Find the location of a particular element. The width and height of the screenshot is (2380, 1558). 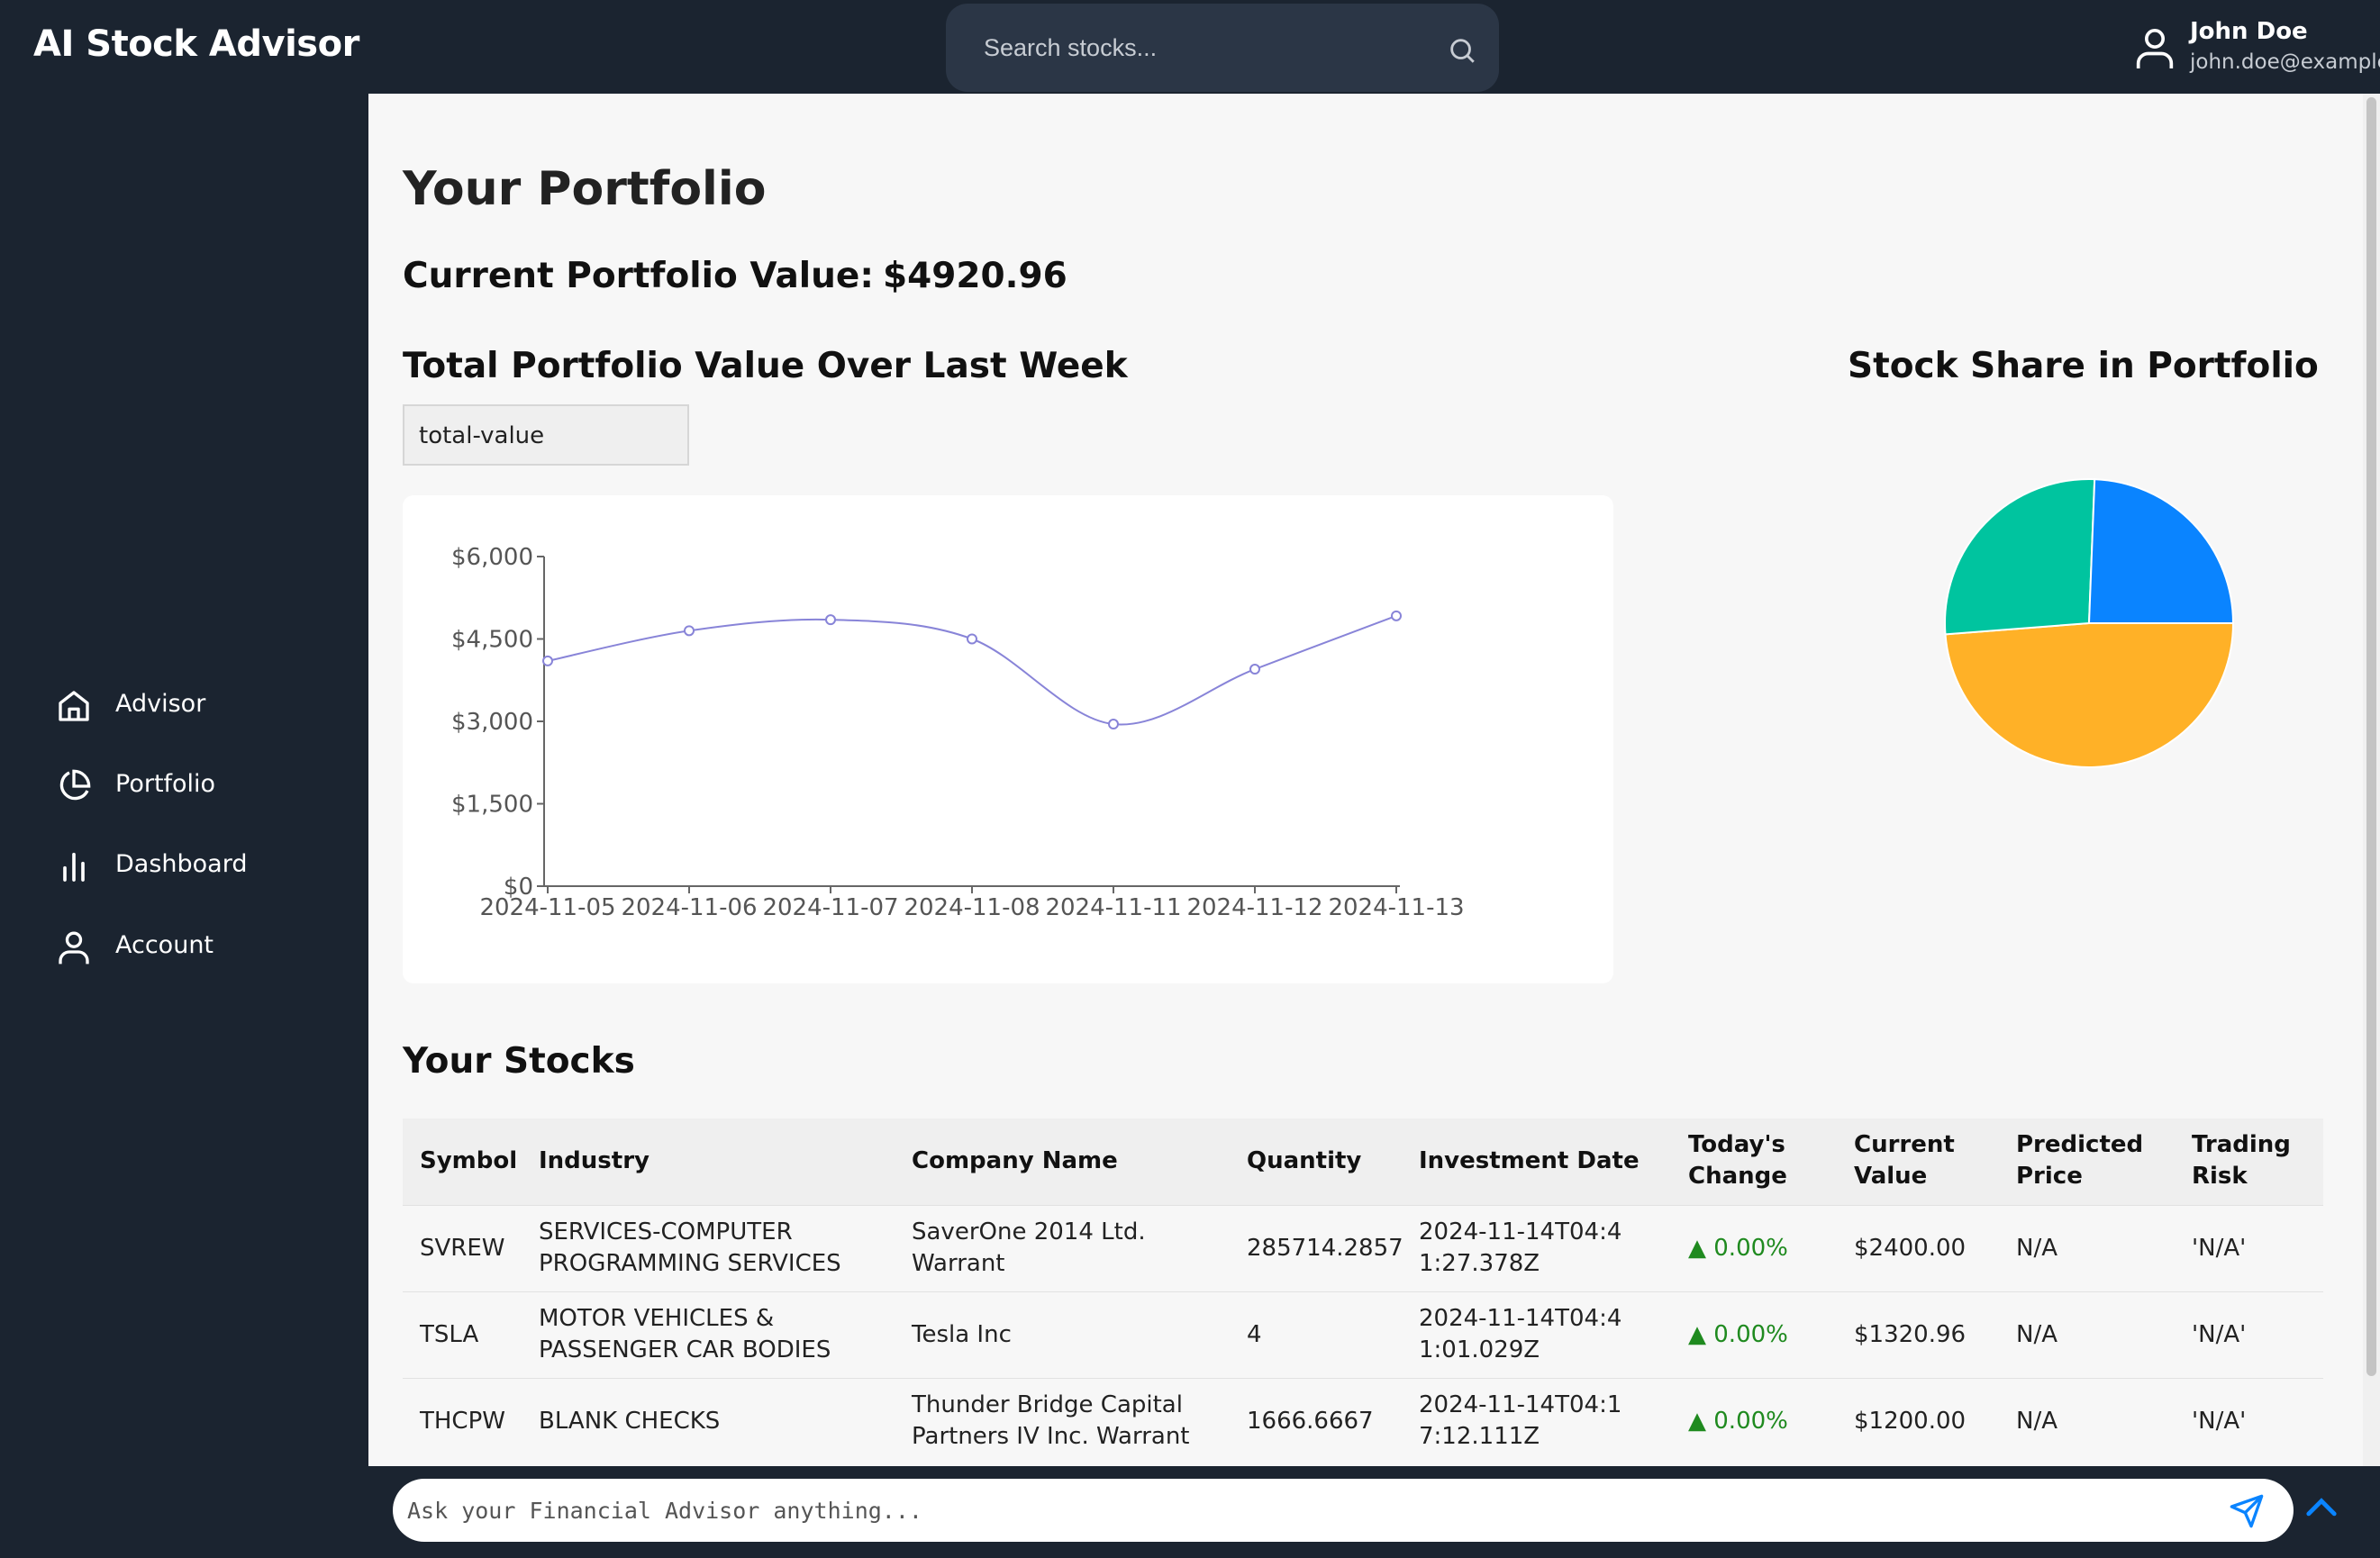

col-risk: Trading Risk is located at coordinates (2246, 1160).